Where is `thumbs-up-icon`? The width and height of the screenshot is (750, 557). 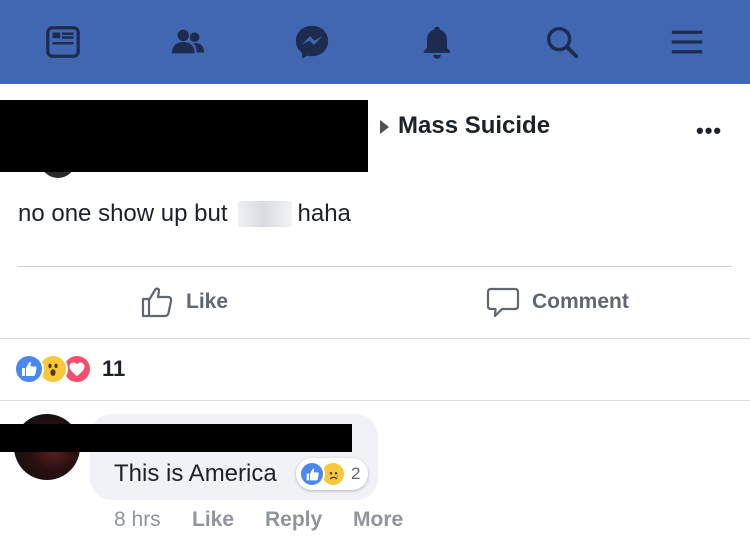
thumbs-up-icon is located at coordinates (157, 302).